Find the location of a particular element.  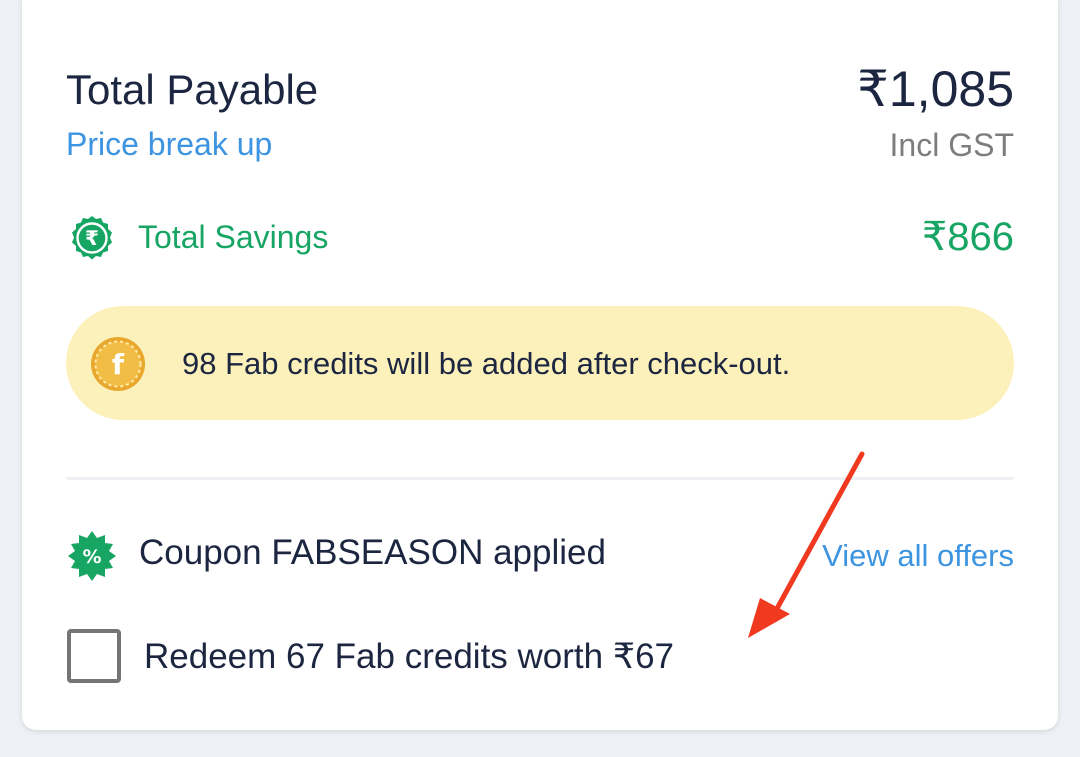

total-payable-title: Total Payable is located at coordinates (192, 89).